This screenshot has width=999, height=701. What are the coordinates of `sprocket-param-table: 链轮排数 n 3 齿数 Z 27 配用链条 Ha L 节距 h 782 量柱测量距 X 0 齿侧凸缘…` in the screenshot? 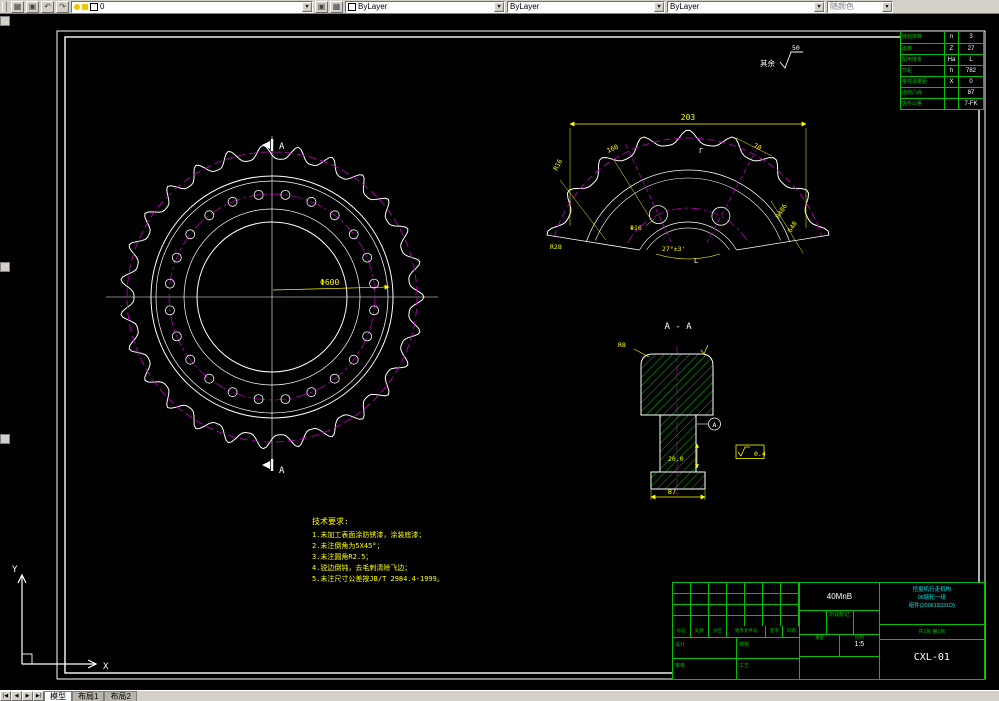 It's located at (942, 70).